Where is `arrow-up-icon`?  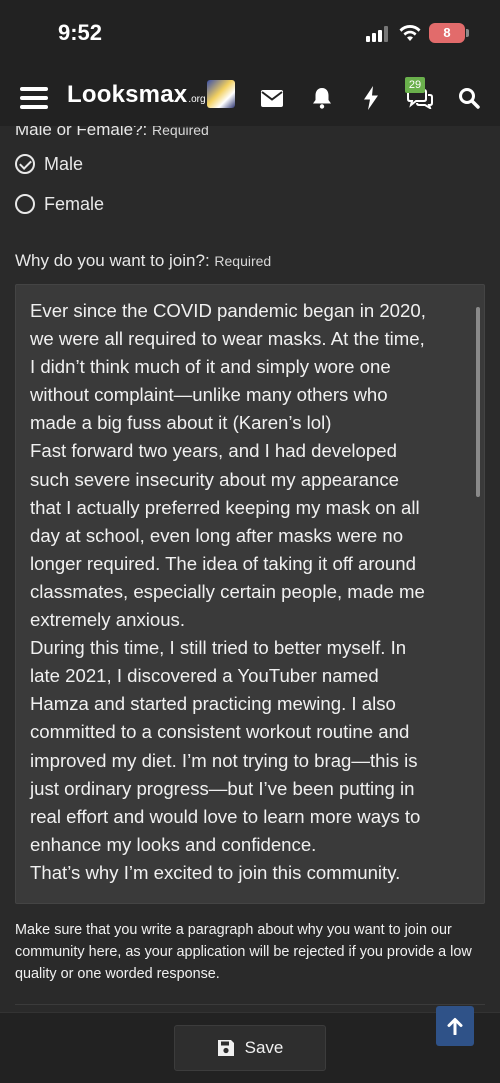 arrow-up-icon is located at coordinates (455, 1026).